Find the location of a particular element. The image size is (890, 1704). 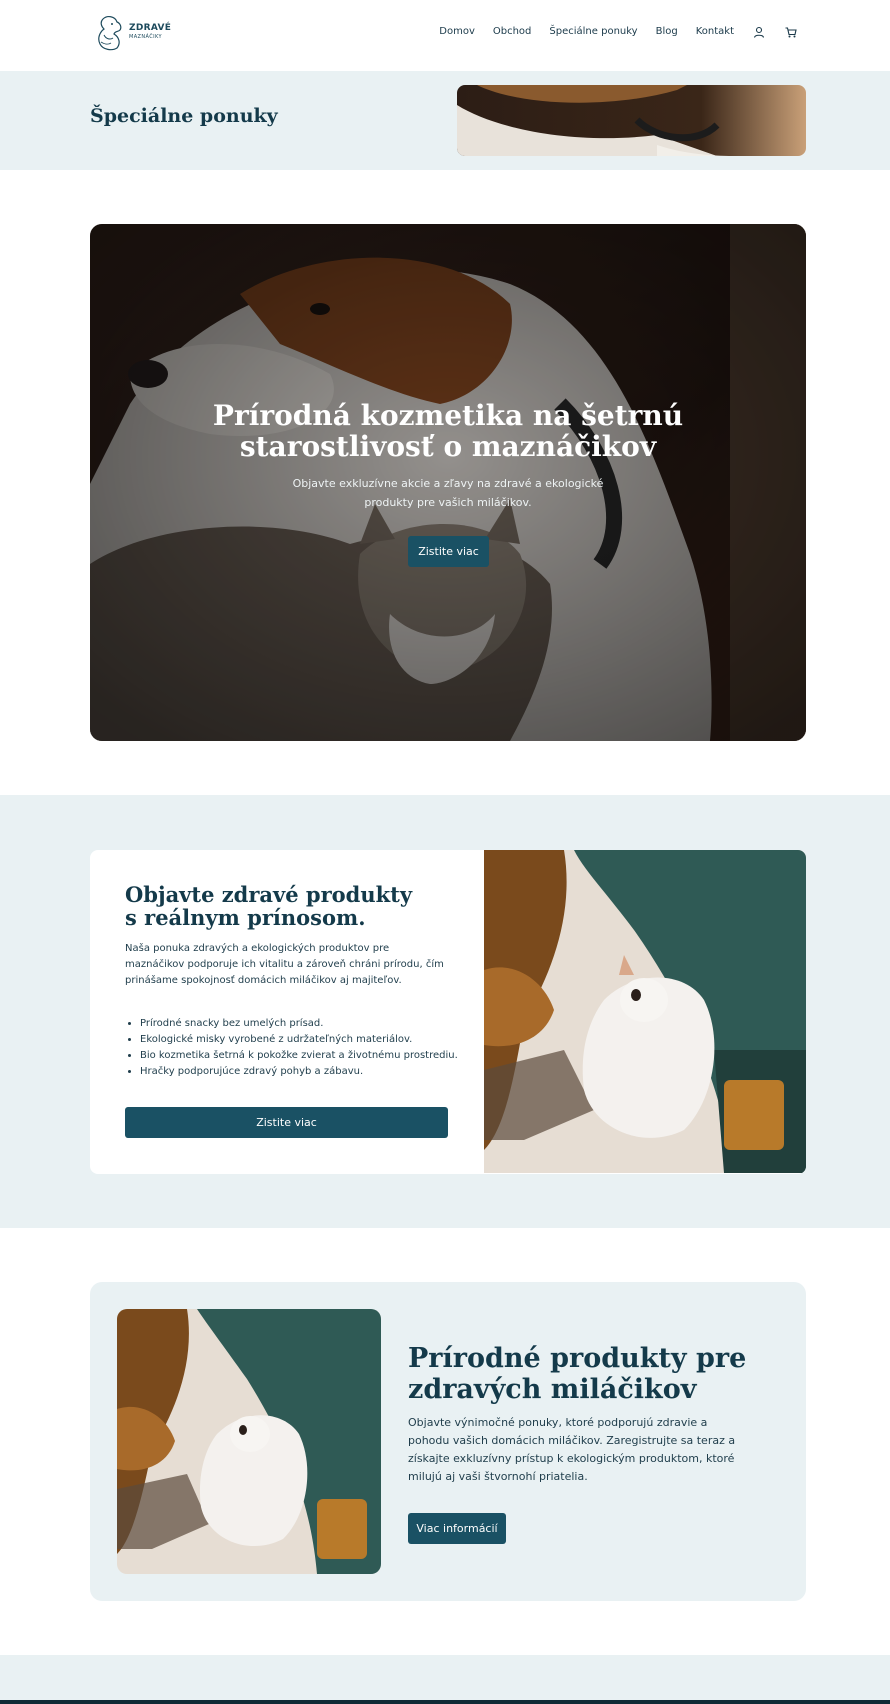

feature-title-line1: Objavte zdravé produkty is located at coordinates (269, 894).